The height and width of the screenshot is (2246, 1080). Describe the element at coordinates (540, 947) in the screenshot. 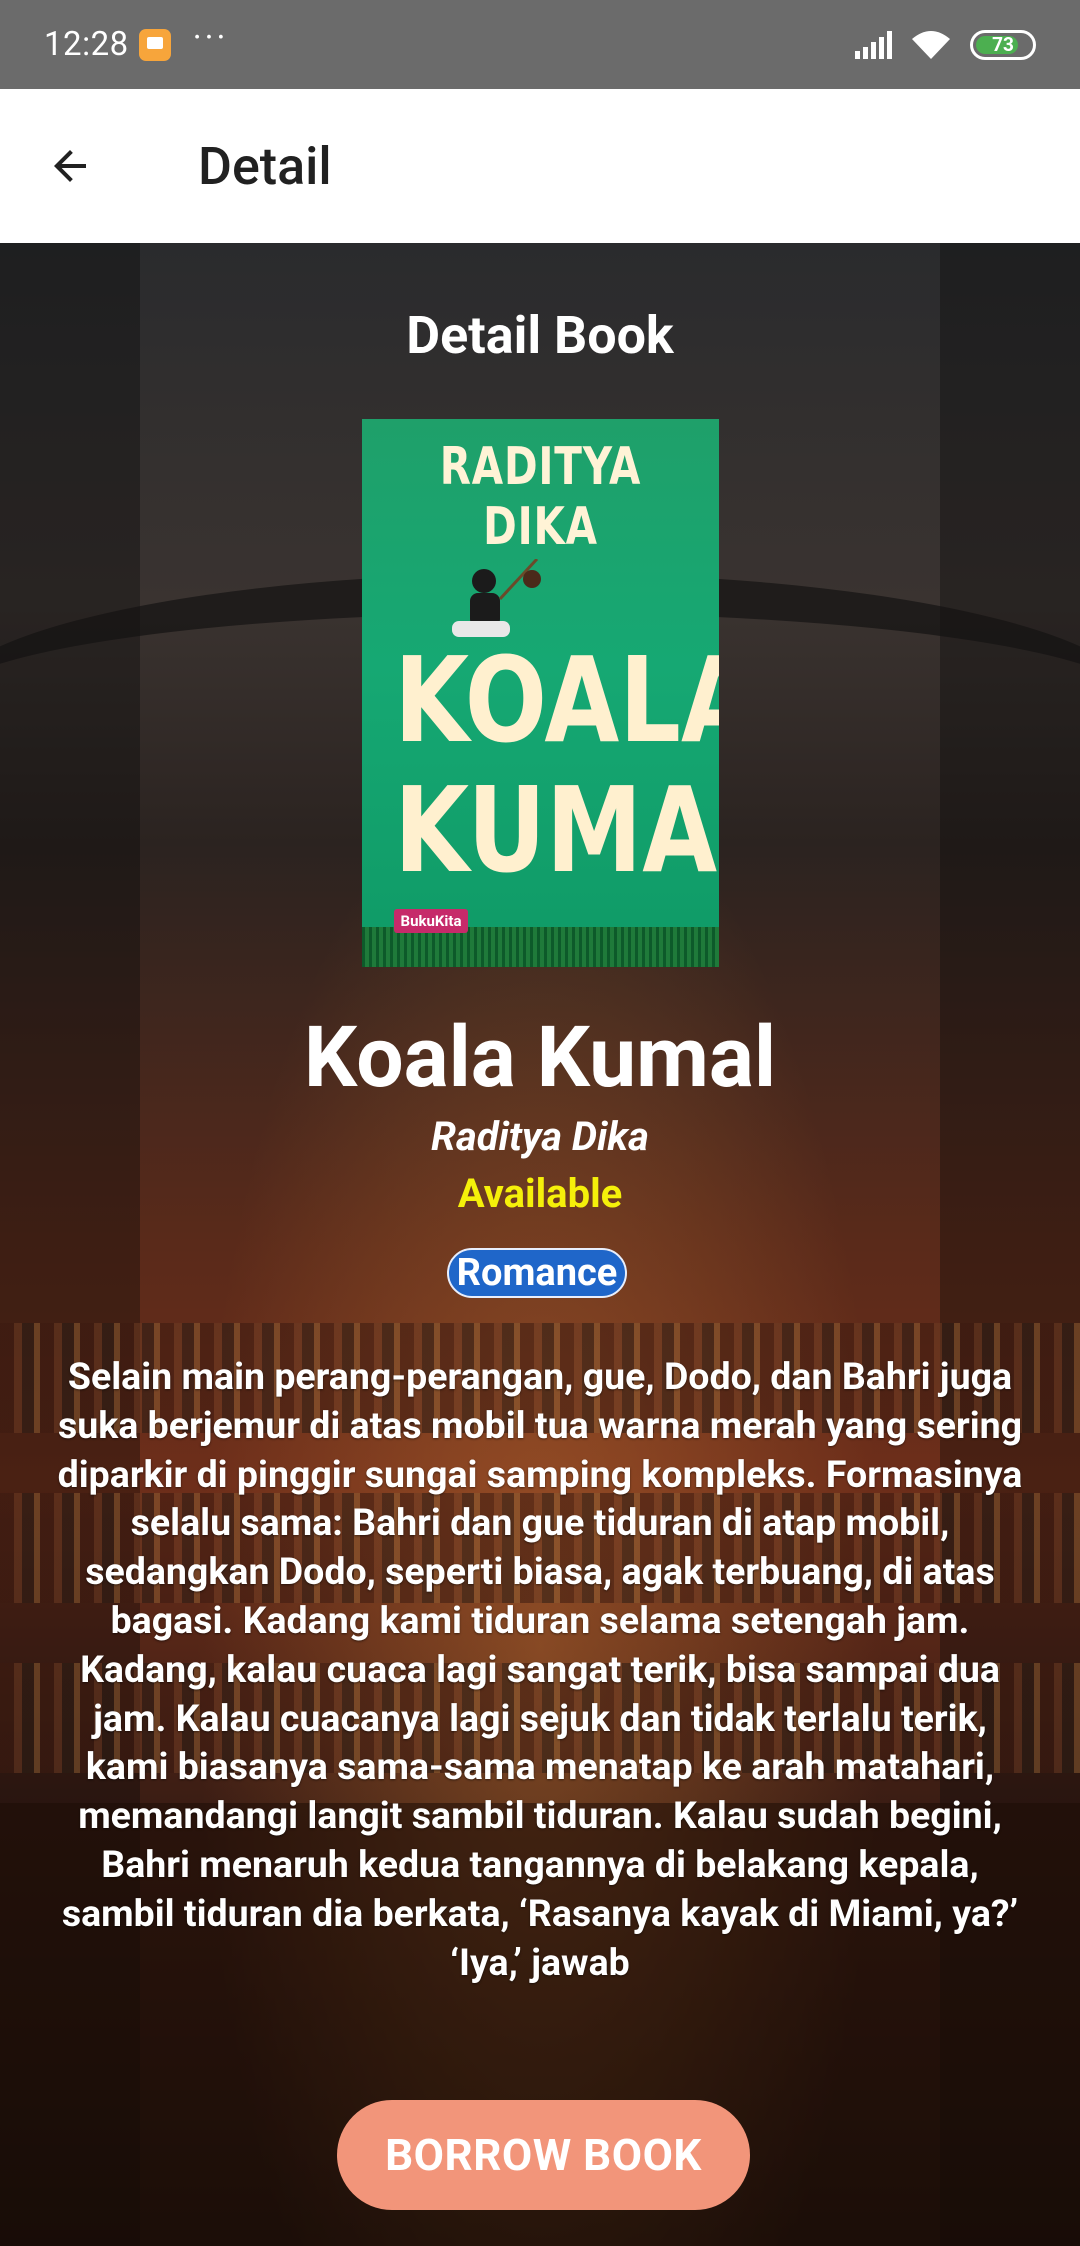

I see `cover-grass` at that location.